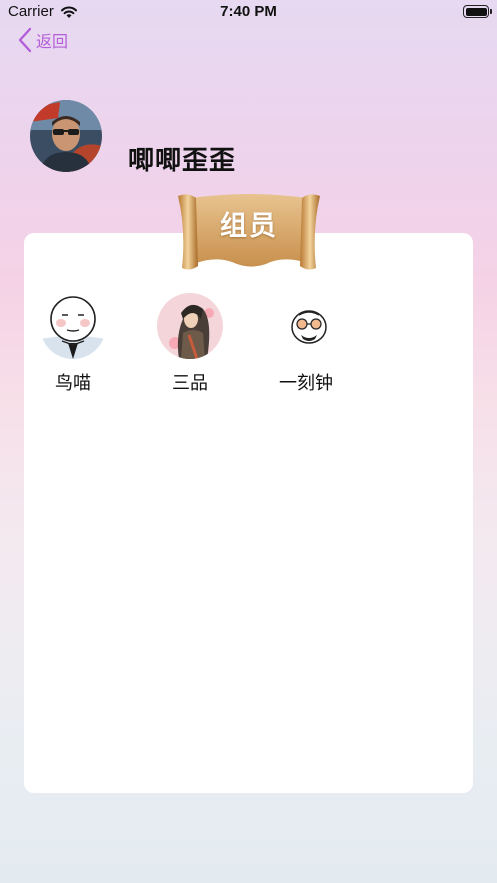 This screenshot has height=883, width=497. I want to click on back-label: 返回, so click(52, 41).